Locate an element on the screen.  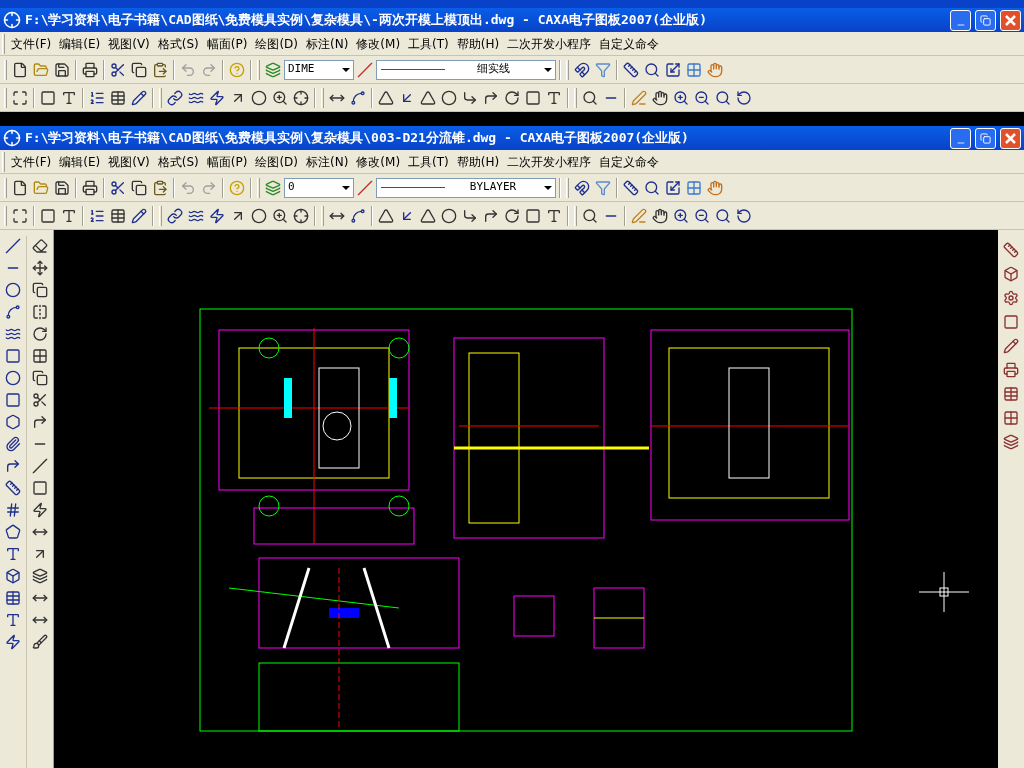
line-icon is located at coordinates (13, 246).